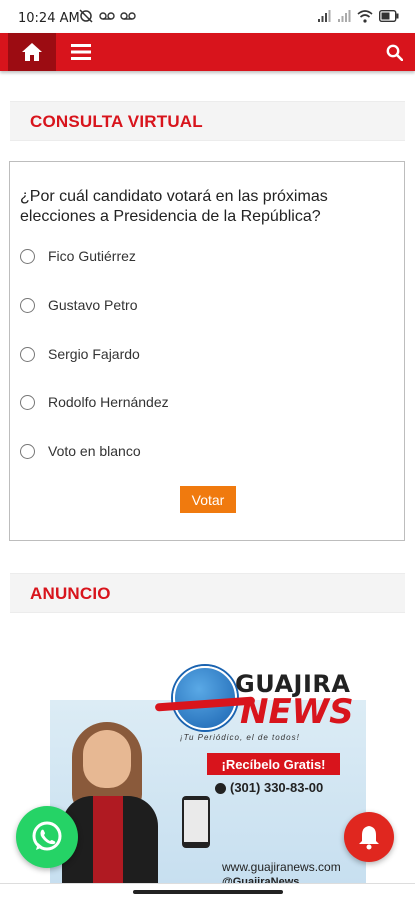 This screenshot has height=900, width=415. I want to click on poll-option: Rodolfo Hernández, so click(94, 402).